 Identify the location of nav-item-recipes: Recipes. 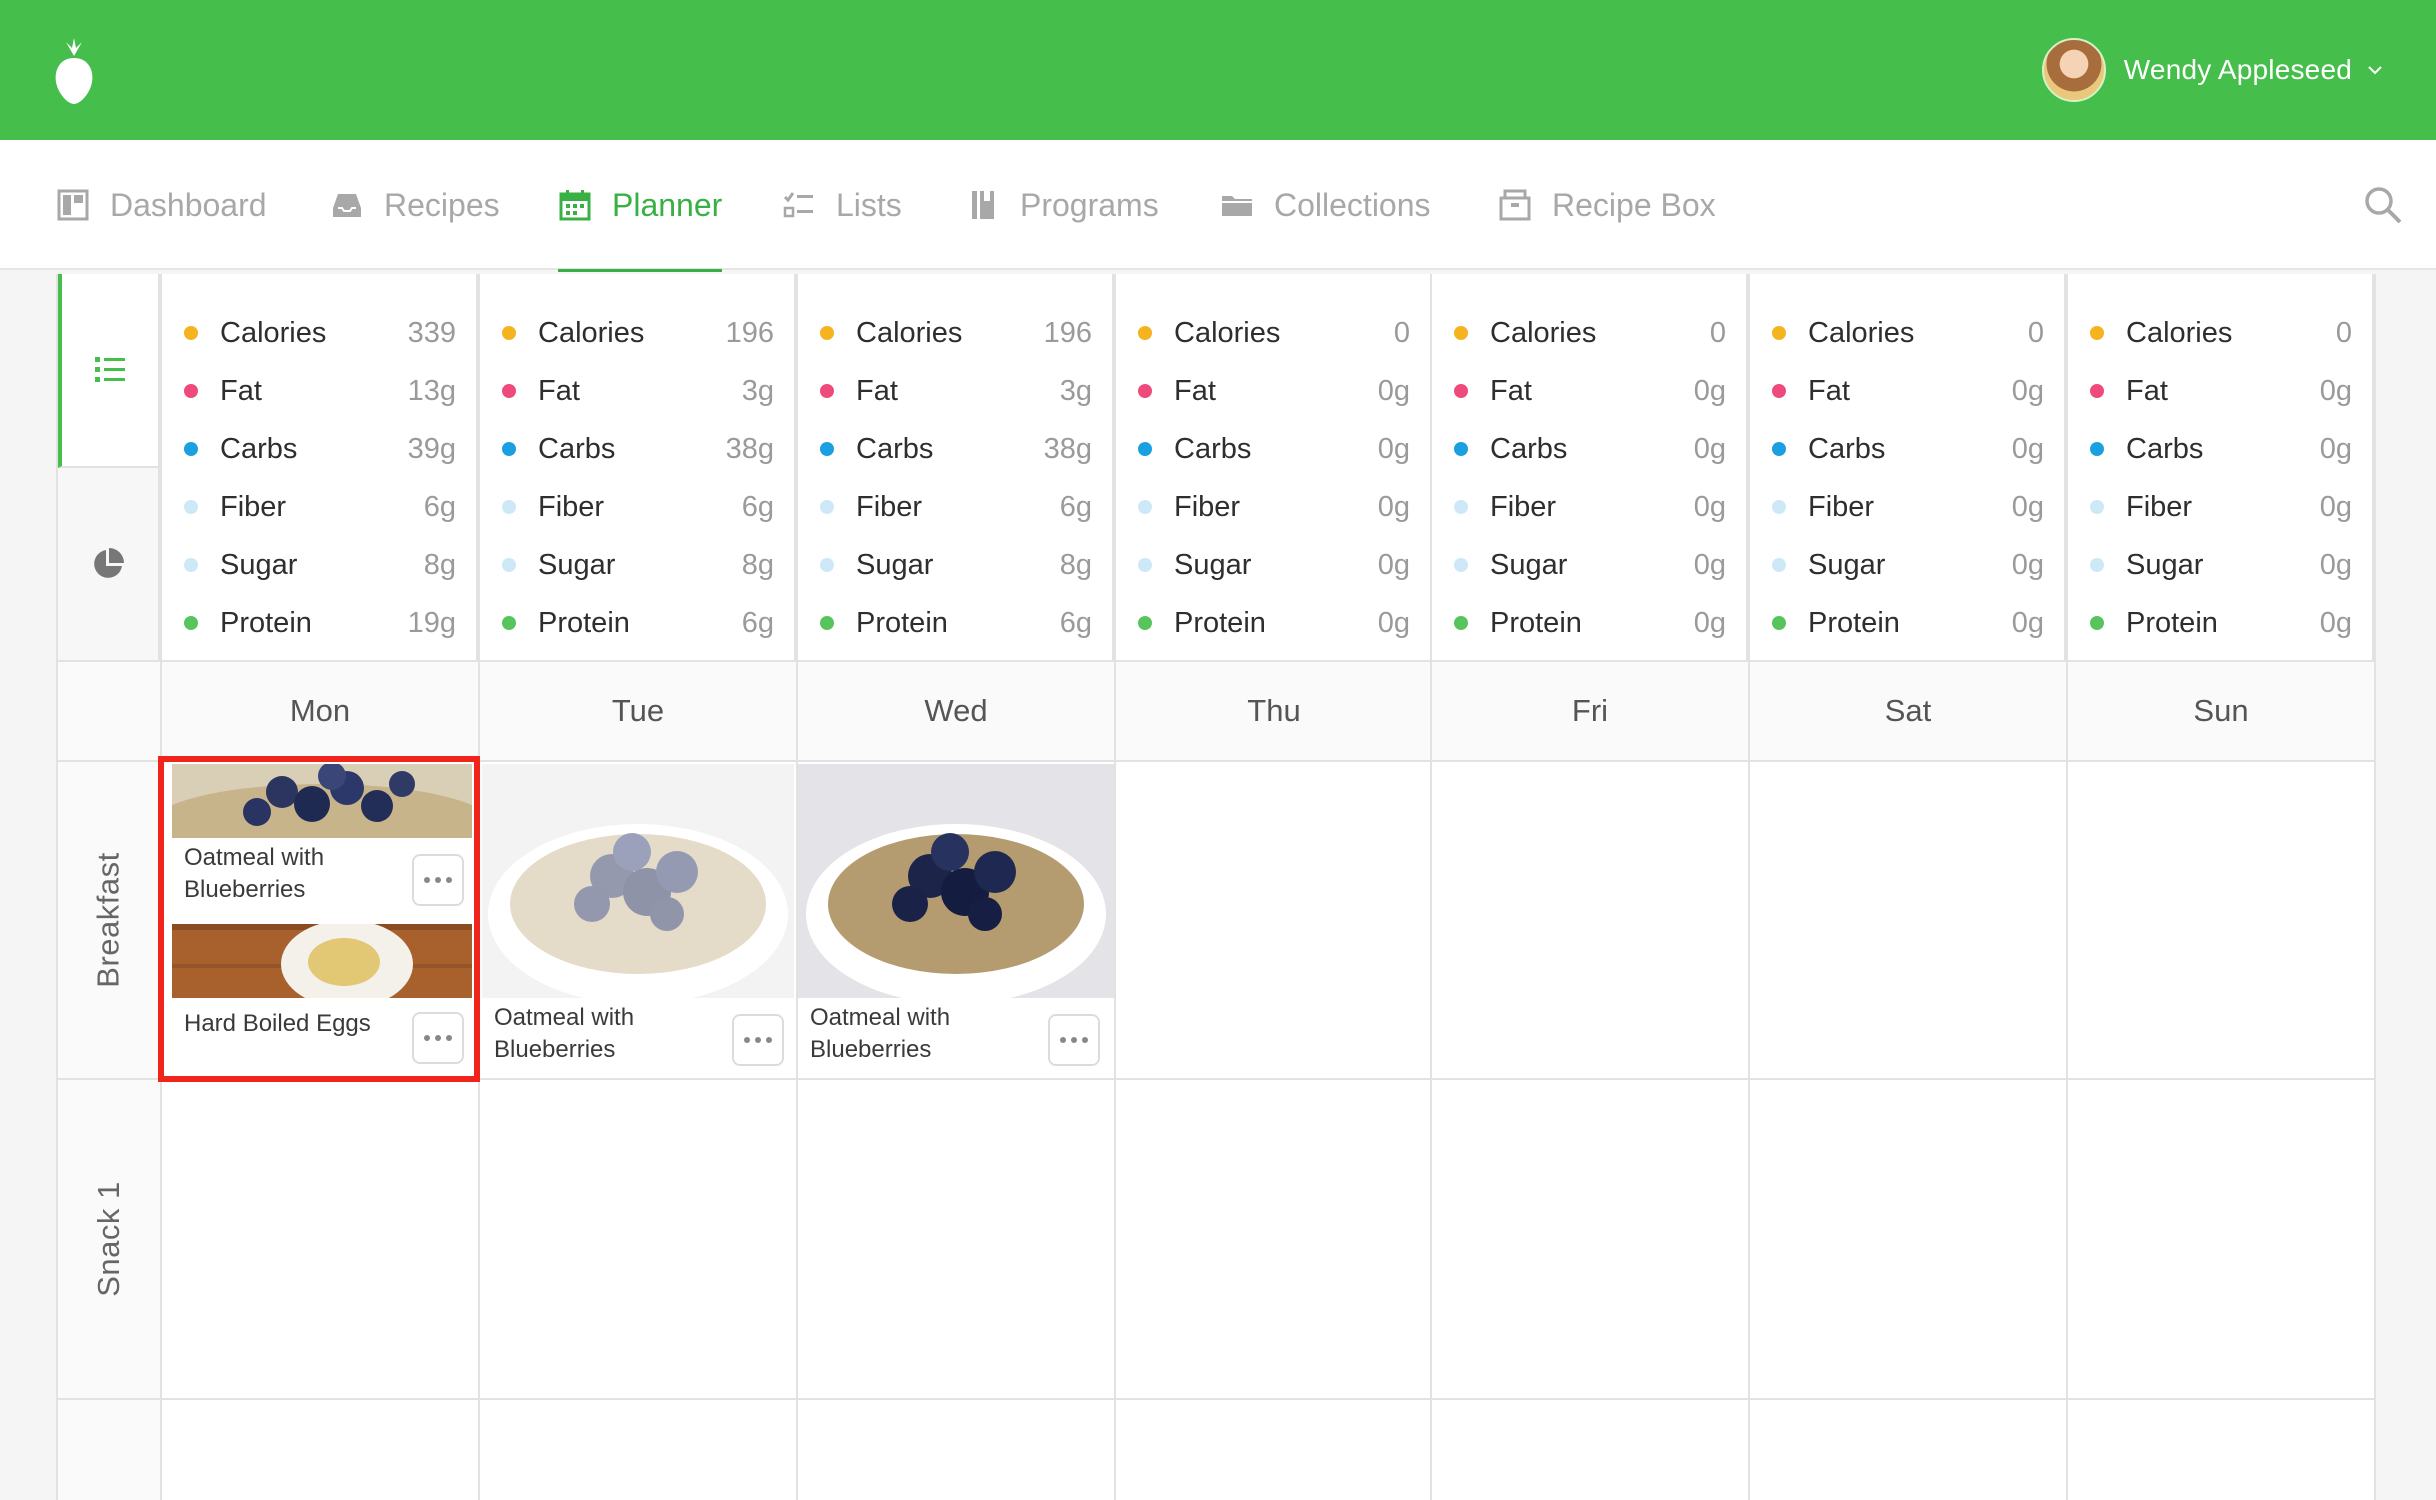
(415, 205).